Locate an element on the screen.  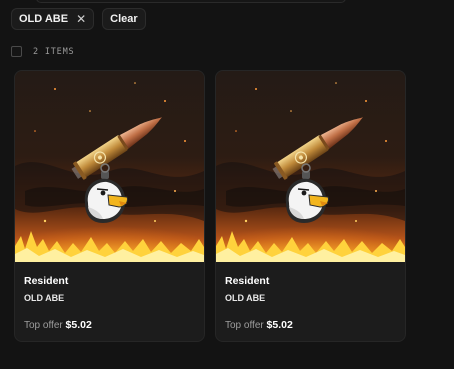
close-icon: ✕ is located at coordinates (81, 19).